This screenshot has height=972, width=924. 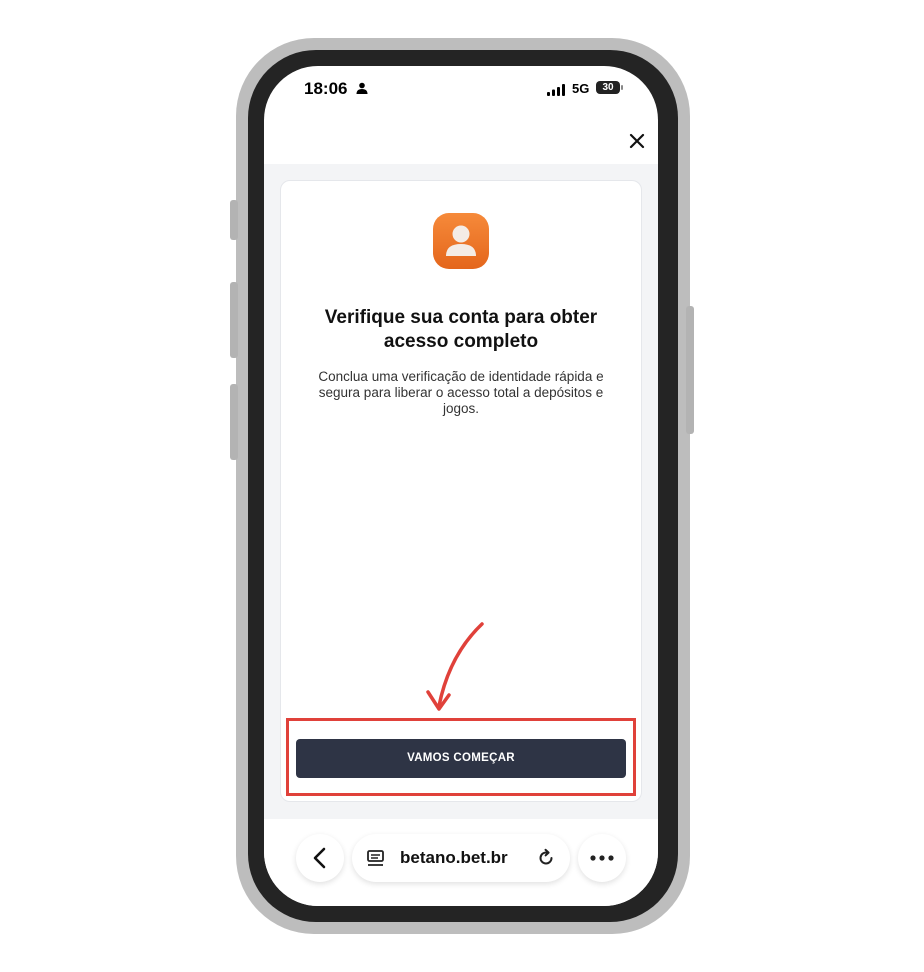 I want to click on close-icon, so click(x=637, y=141).